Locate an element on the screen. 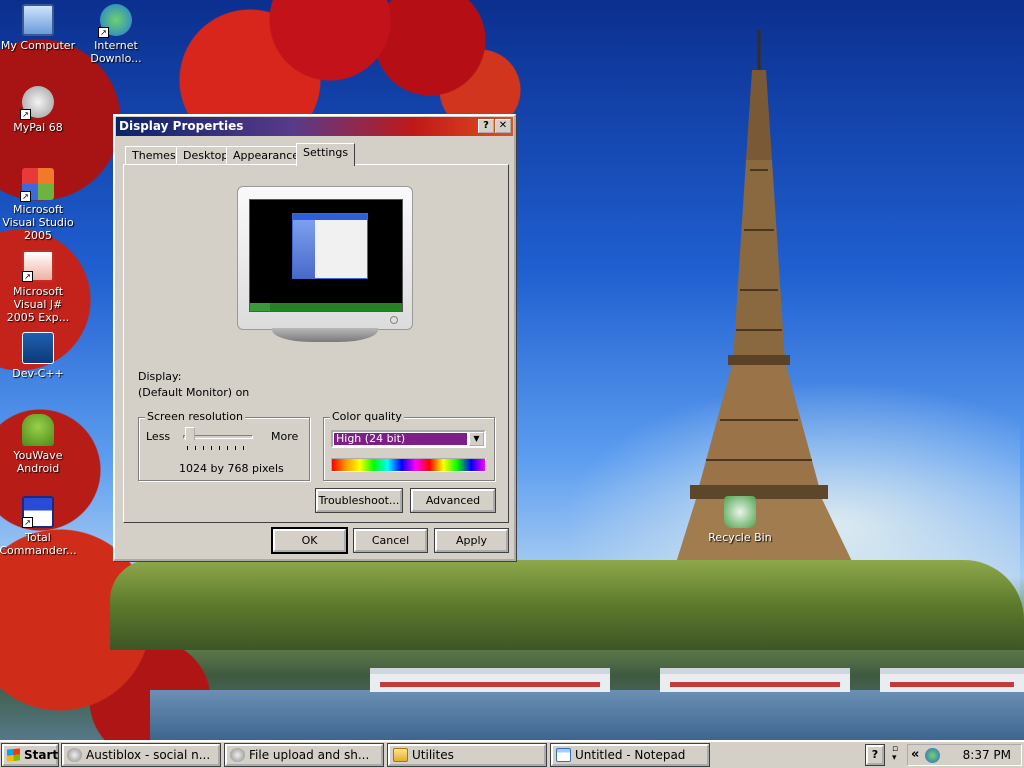 Image resolution: width=1024 pixels, height=768 pixels. help-button: ? is located at coordinates (486, 126).